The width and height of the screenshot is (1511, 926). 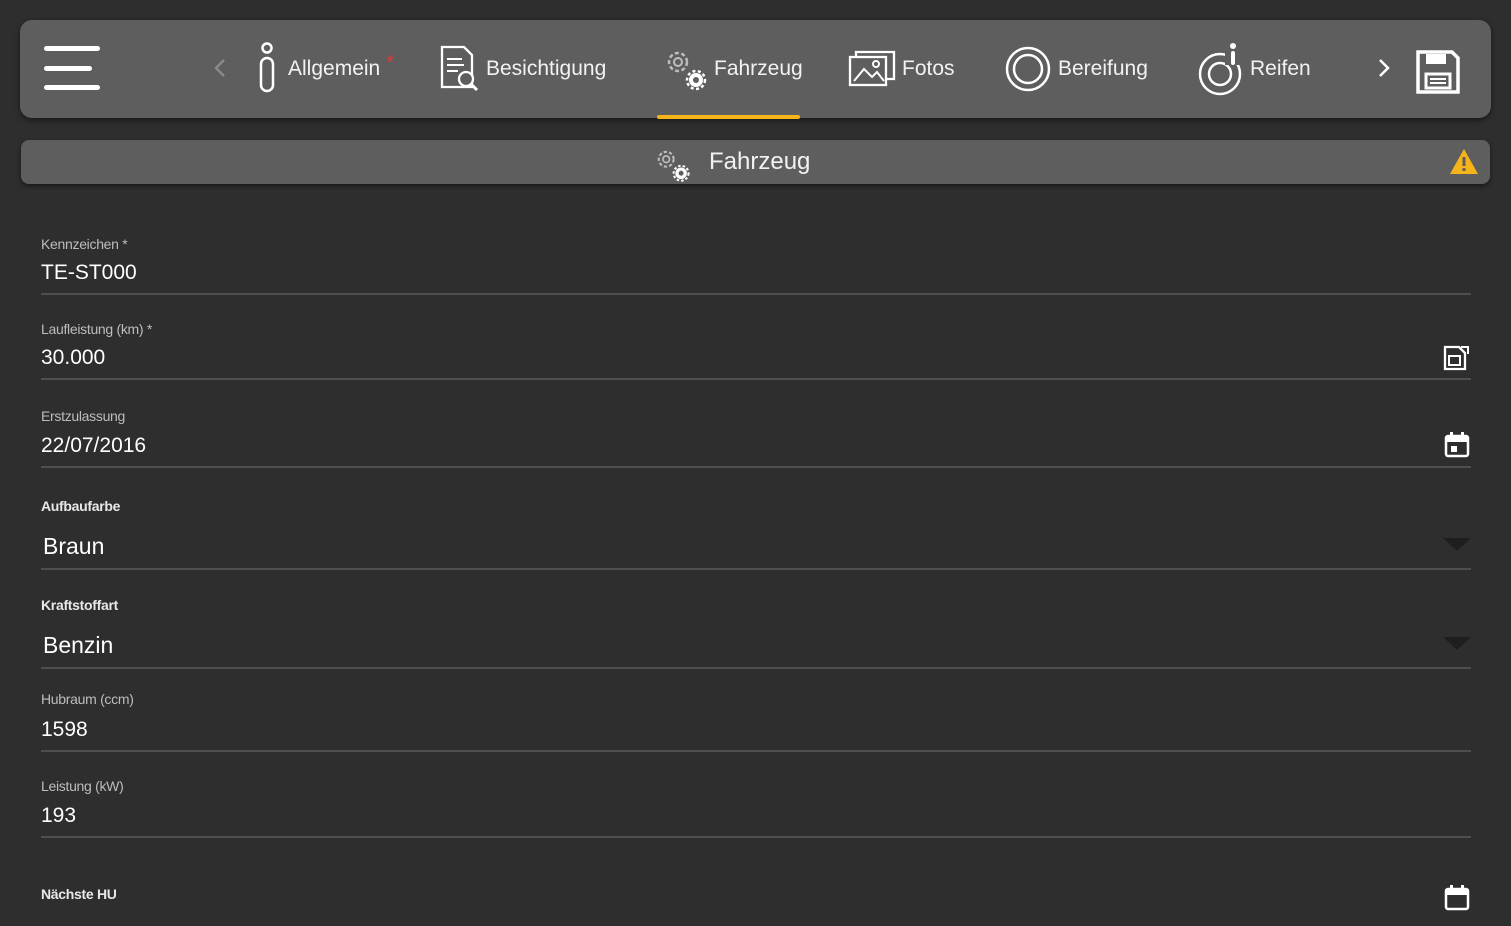 What do you see at coordinates (928, 68) in the screenshot?
I see `tab-label-fotos: Fotos` at bounding box center [928, 68].